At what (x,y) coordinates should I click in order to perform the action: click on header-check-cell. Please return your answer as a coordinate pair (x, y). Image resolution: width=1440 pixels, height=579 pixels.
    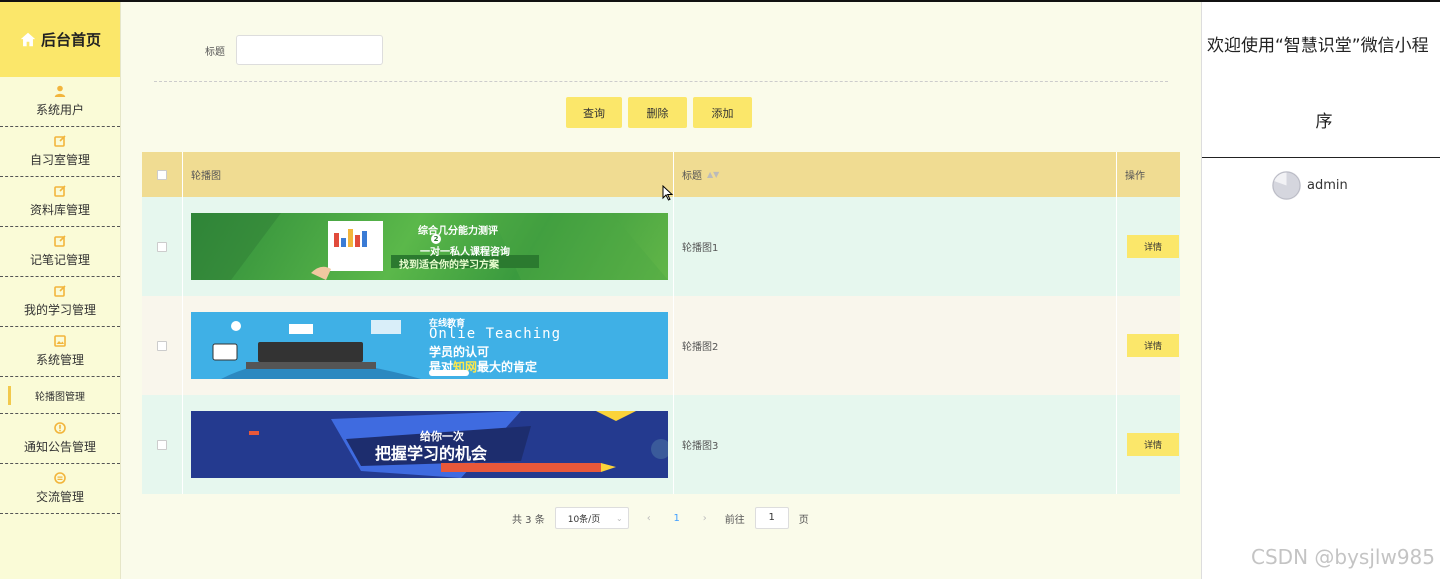
    Looking at the image, I should click on (162, 174).